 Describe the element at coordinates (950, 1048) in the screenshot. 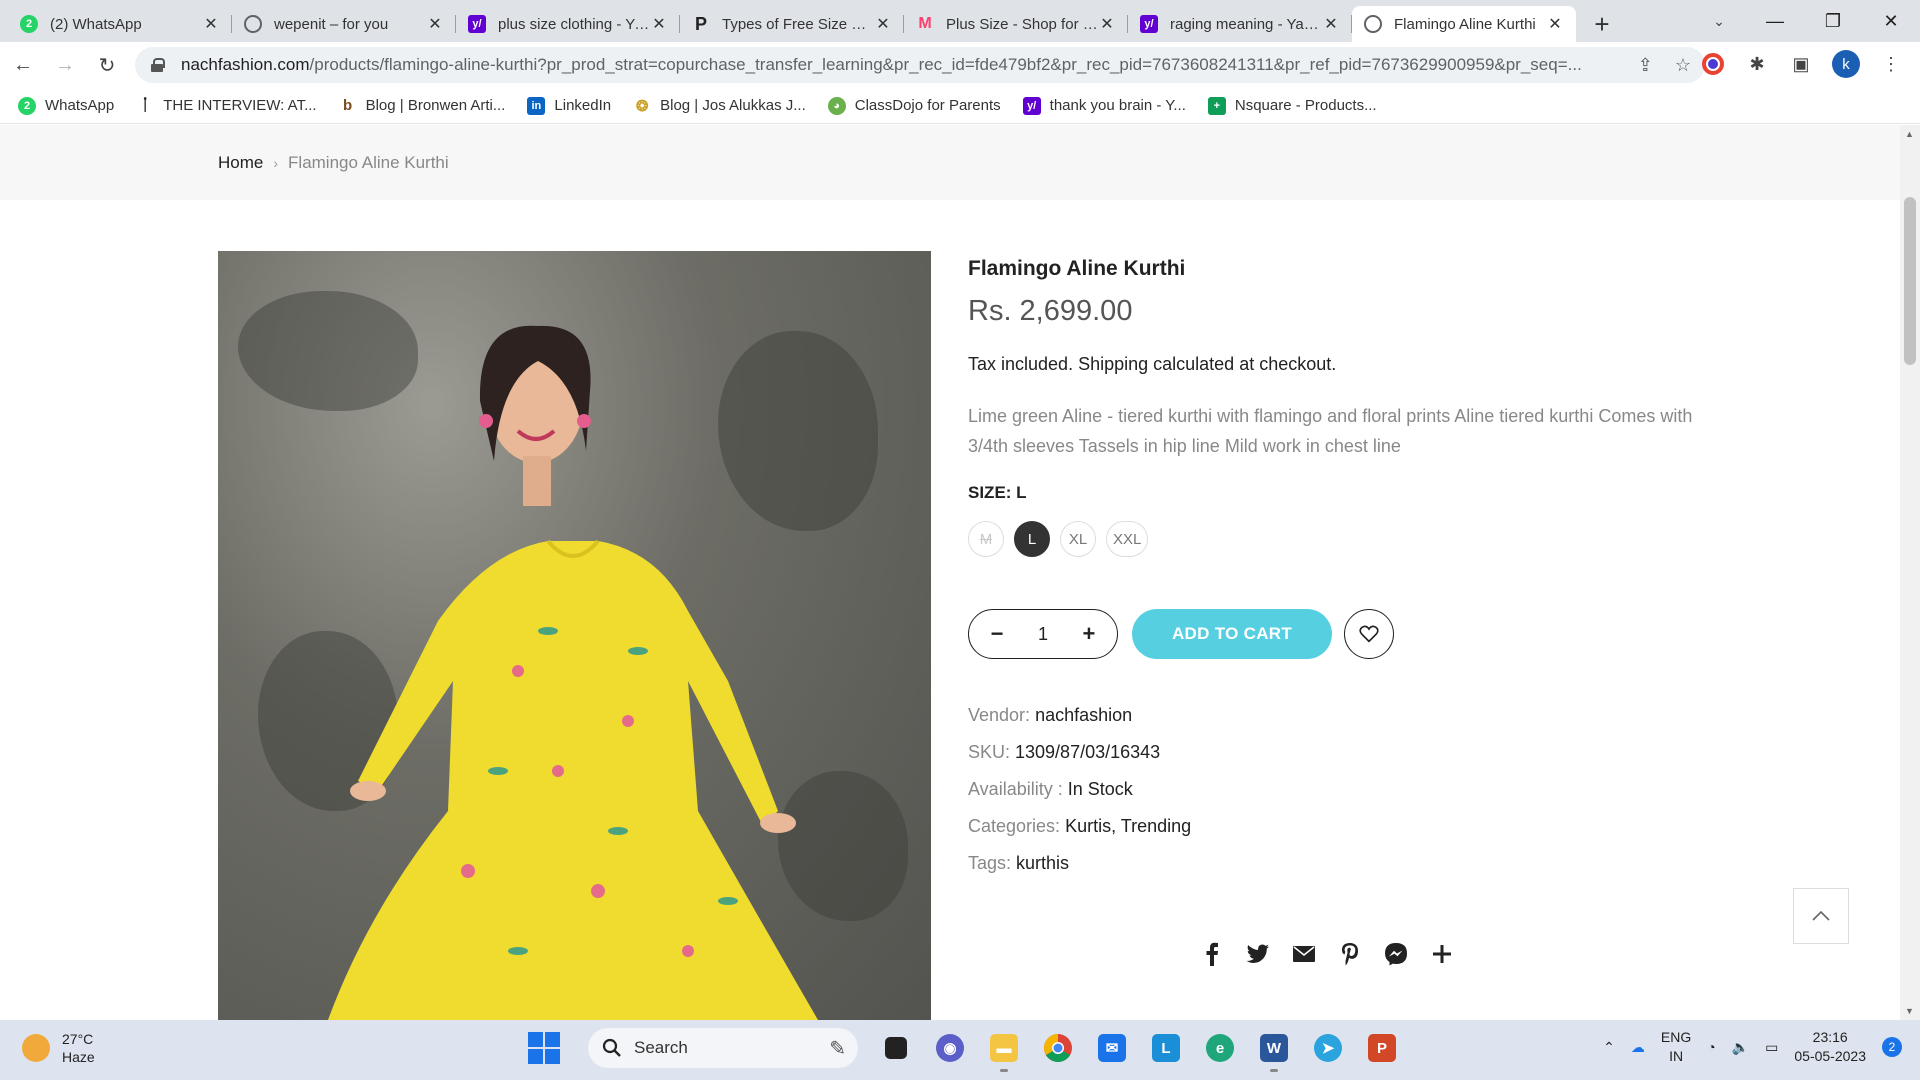

I see `teams-chat-icon: ◉` at that location.